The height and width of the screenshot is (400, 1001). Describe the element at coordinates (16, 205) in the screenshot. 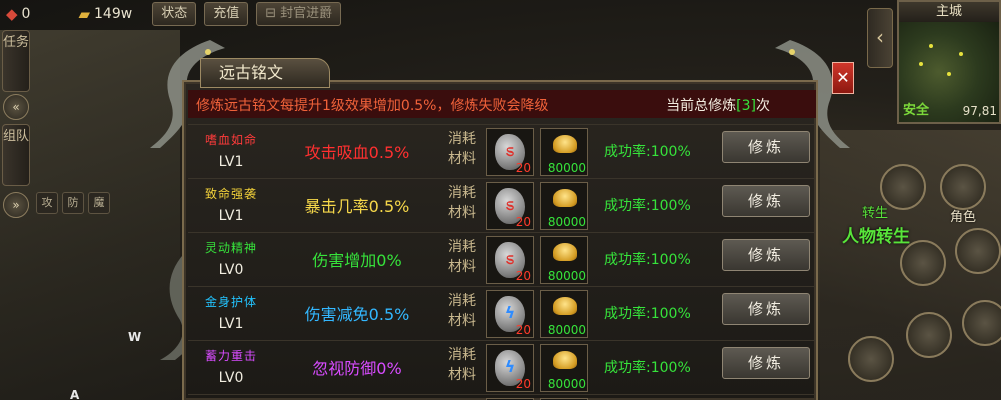

I see `expand-icon: »` at that location.